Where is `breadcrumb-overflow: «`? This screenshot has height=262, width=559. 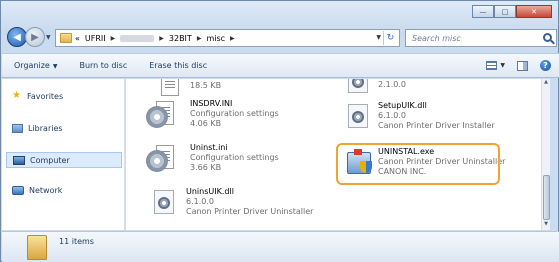
breadcrumb-overflow: « is located at coordinates (77, 38).